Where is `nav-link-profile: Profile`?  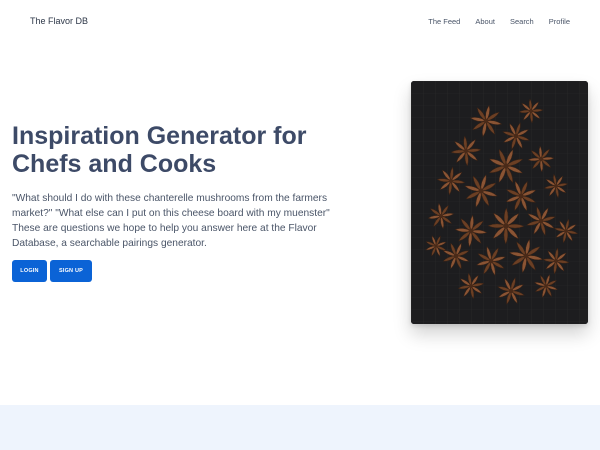 nav-link-profile: Profile is located at coordinates (559, 21).